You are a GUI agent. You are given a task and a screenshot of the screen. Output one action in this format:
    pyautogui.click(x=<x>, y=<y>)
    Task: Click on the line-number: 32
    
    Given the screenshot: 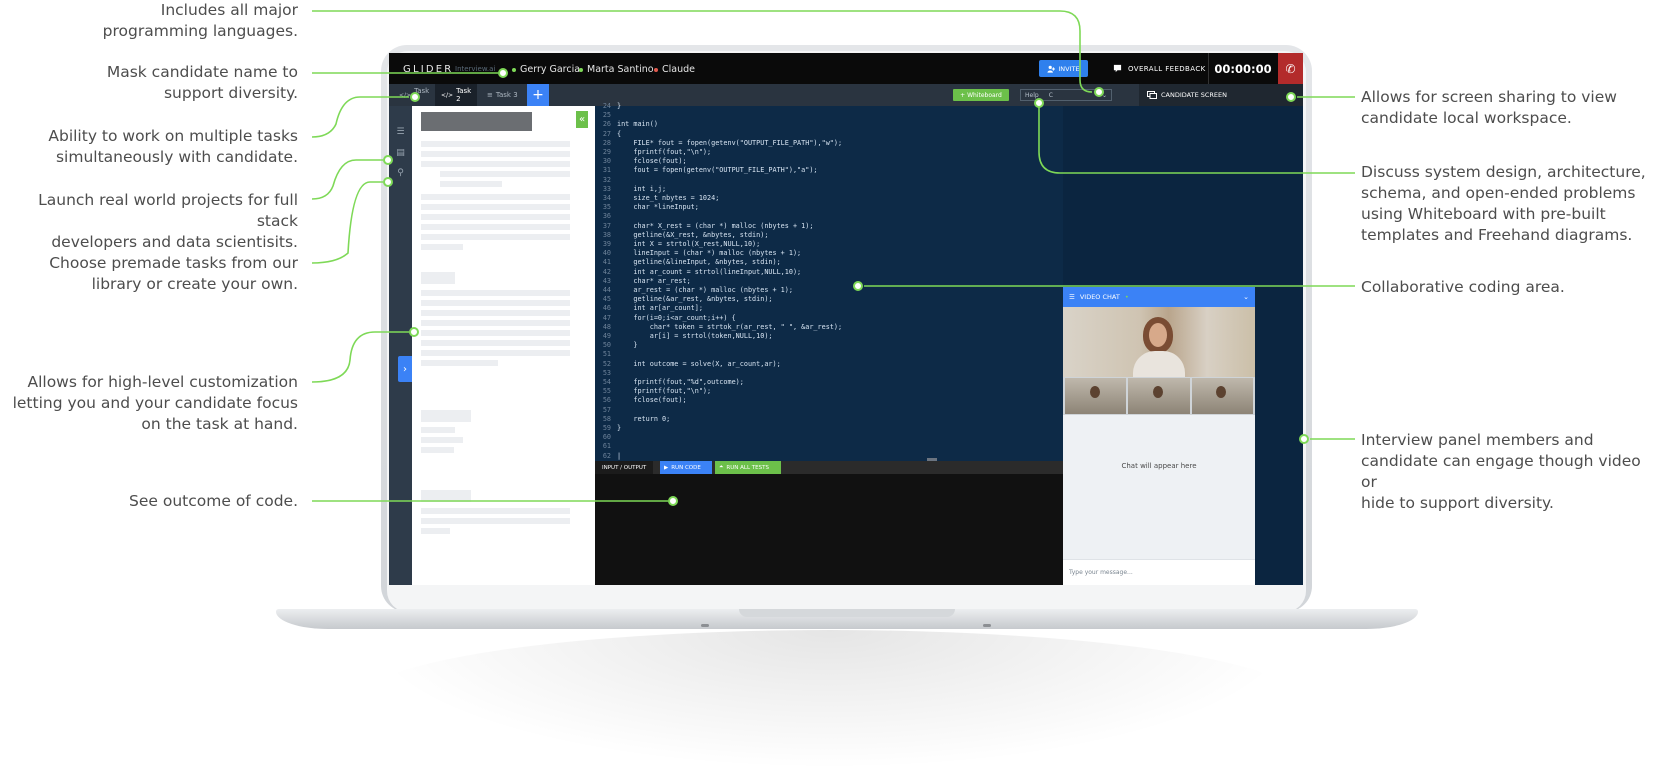 What is the action you would take?
    pyautogui.click(x=606, y=179)
    